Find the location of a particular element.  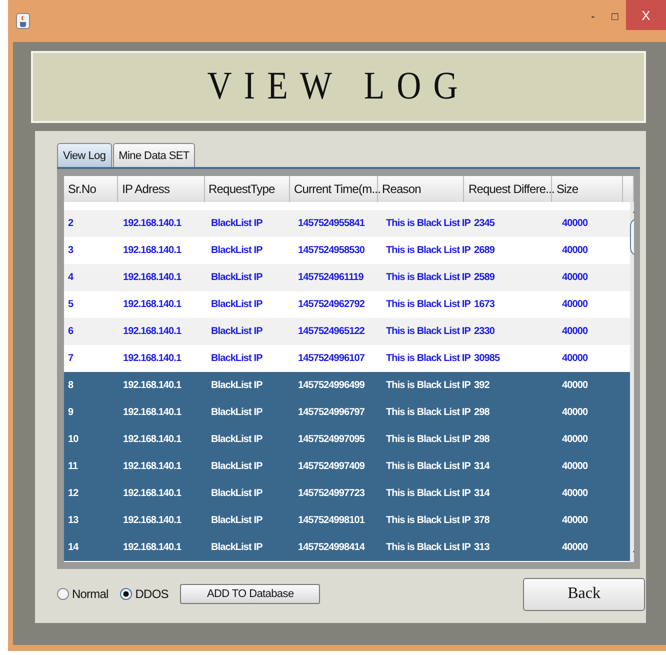

table-cell-text: 2589 is located at coordinates (484, 277).